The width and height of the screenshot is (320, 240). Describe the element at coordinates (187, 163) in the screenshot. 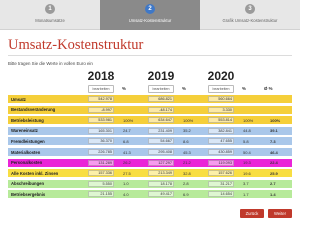

I see `percent-value: 21.2` at that location.